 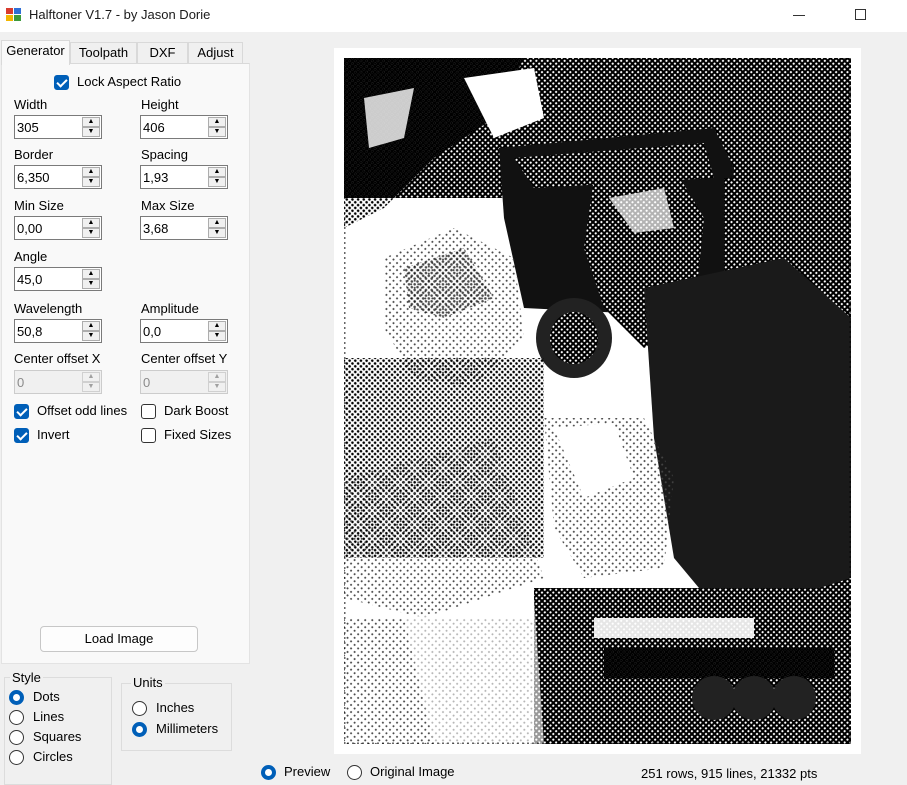 I want to click on minimize-icon, so click(x=799, y=15).